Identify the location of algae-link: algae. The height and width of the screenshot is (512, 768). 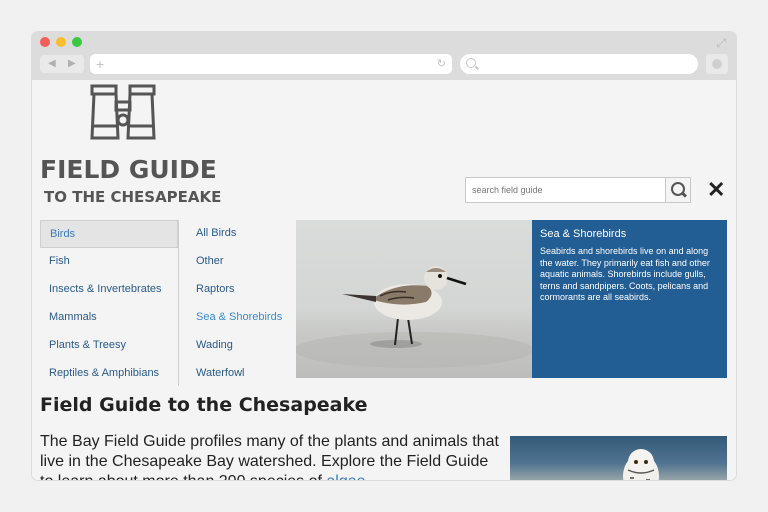
(345, 476).